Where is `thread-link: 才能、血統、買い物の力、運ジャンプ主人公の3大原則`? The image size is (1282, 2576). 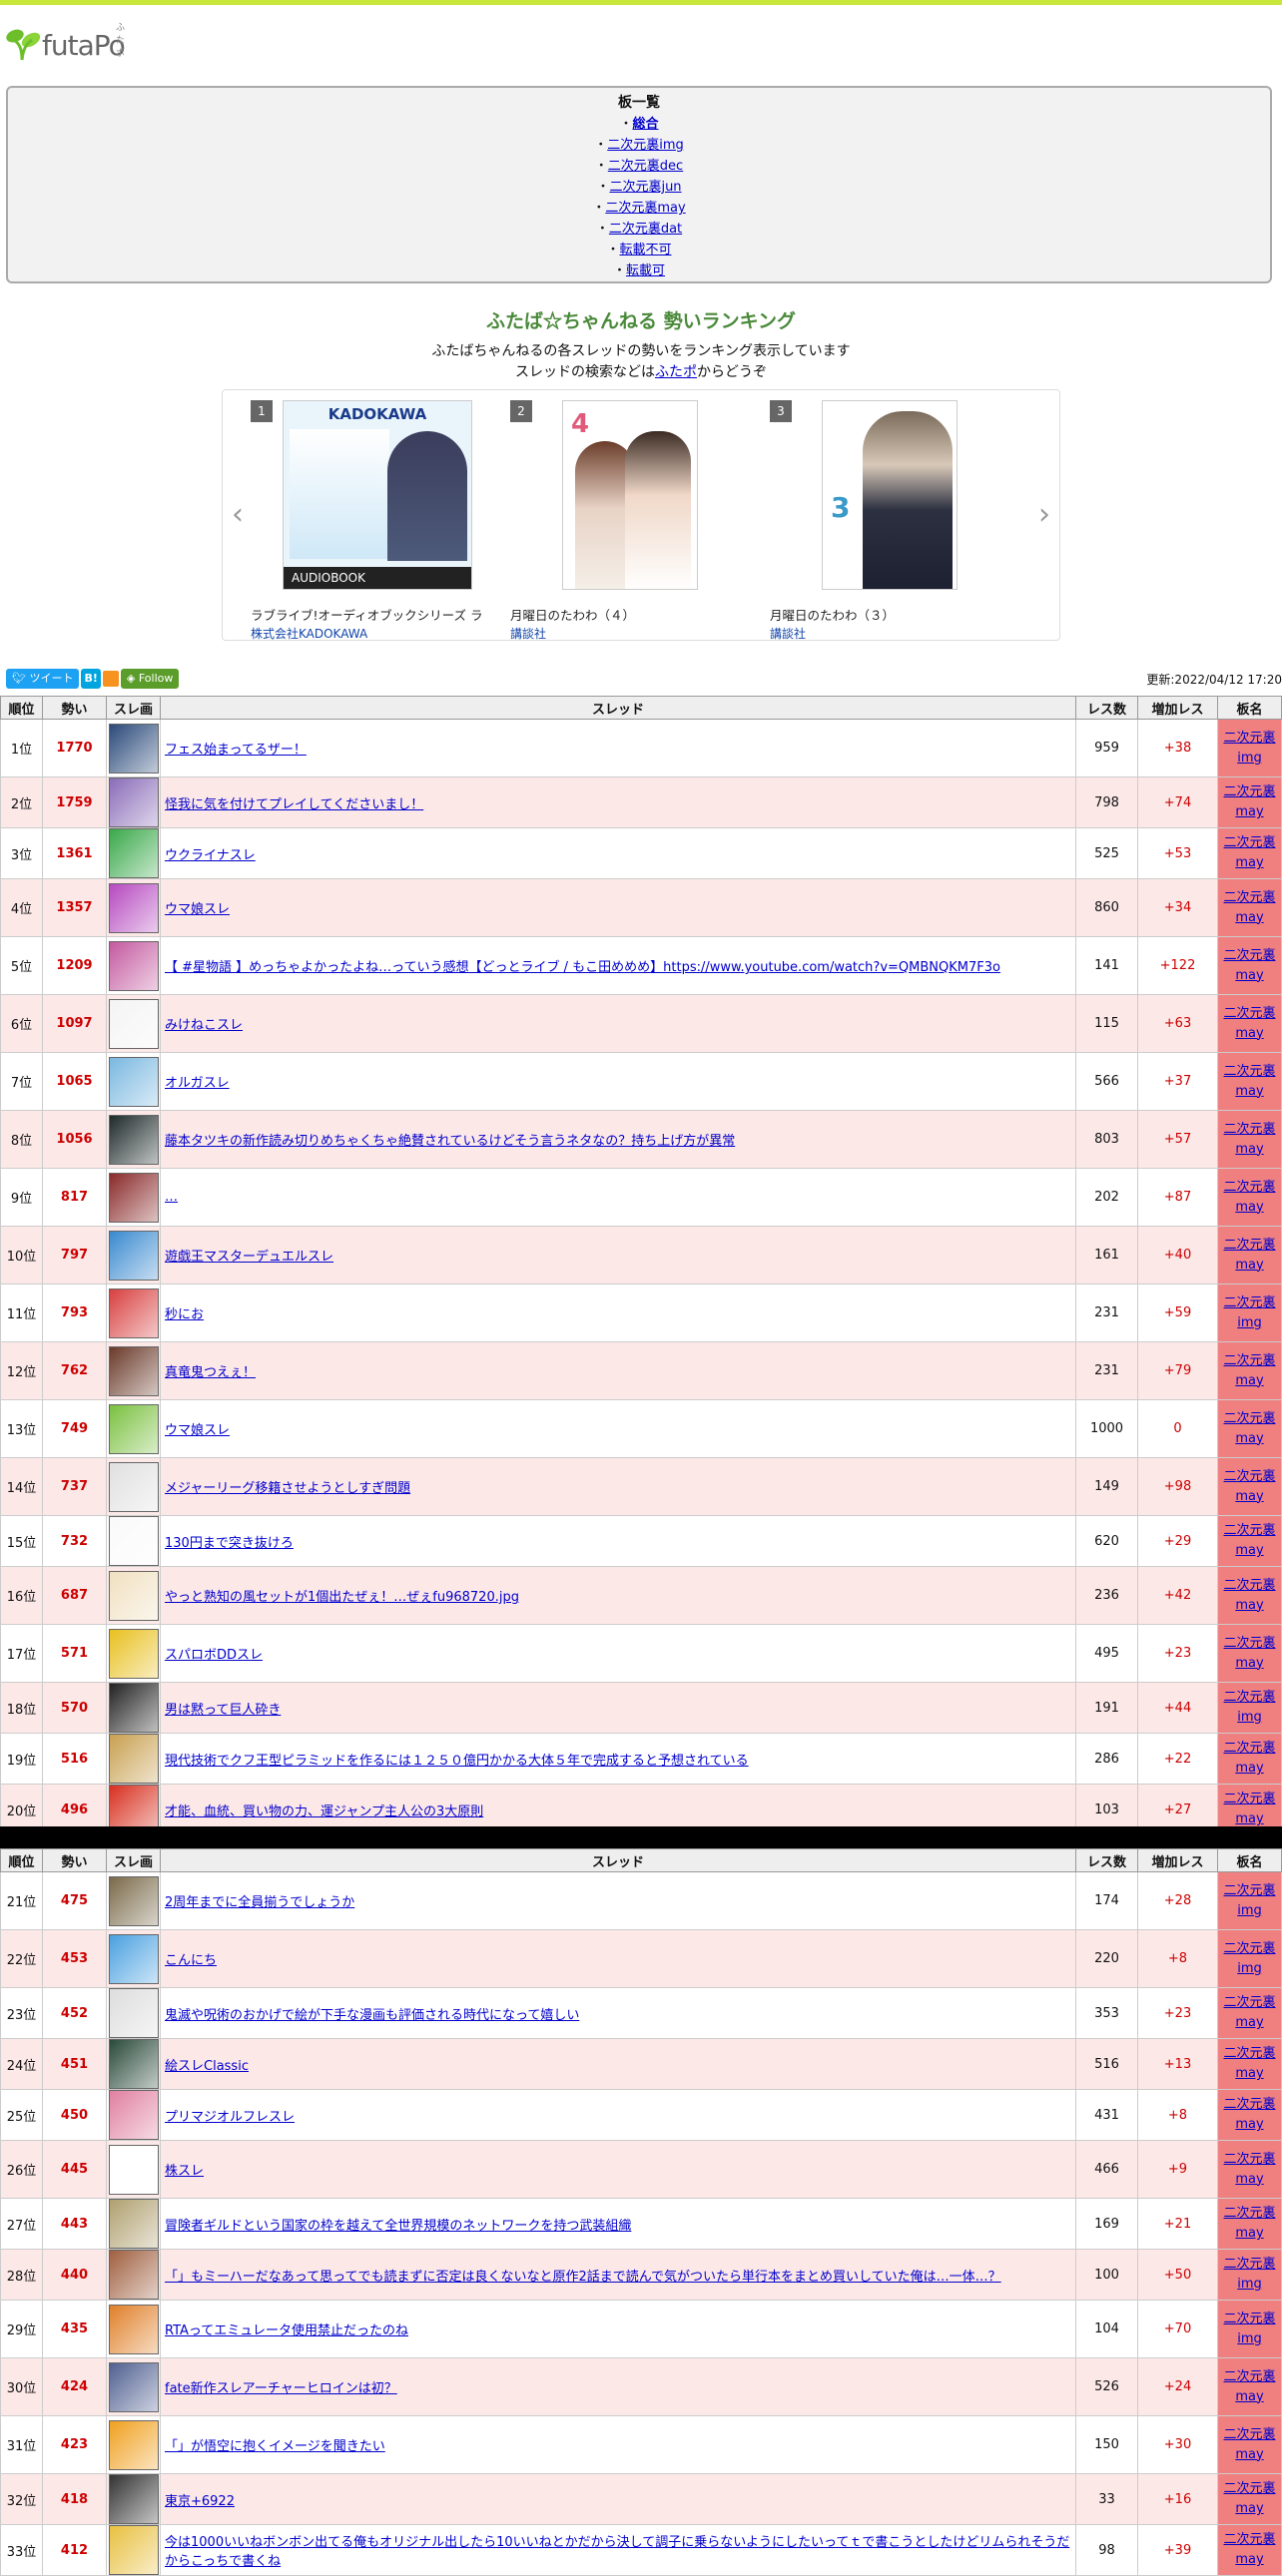 thread-link: 才能、血統、買い物の力、運ジャンプ主人公の3大原則 is located at coordinates (324, 1812).